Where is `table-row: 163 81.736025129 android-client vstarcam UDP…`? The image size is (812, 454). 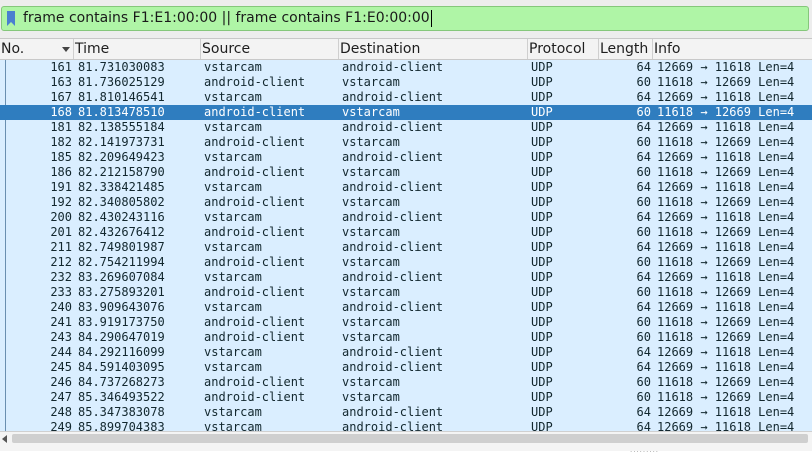
table-row: 163 81.736025129 android-client vstarcam UDP… is located at coordinates (406, 82).